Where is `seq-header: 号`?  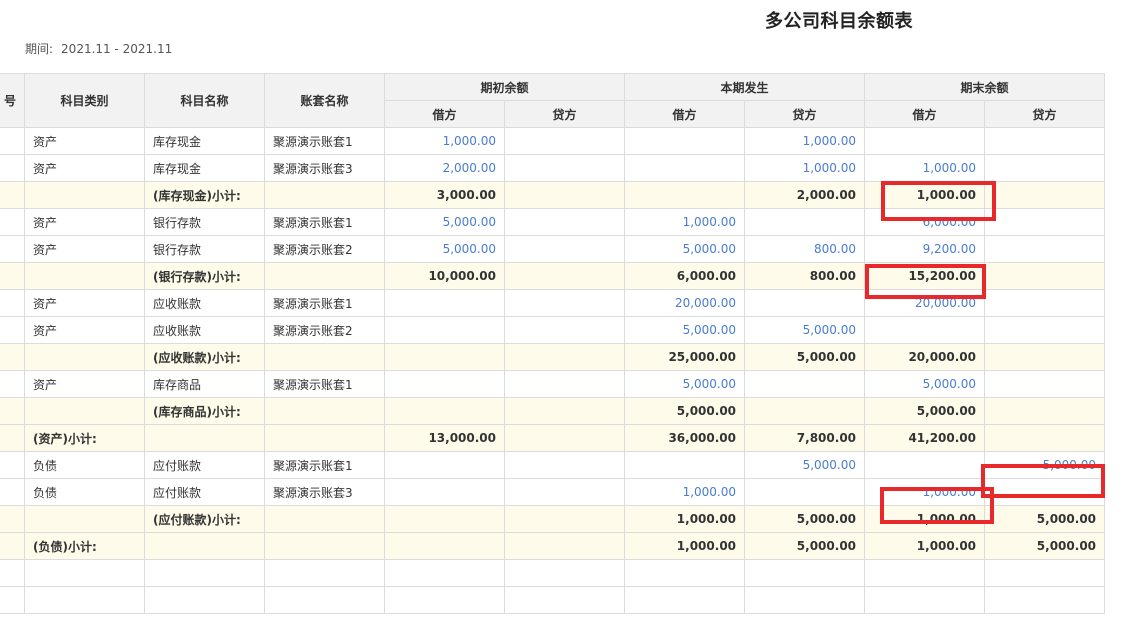 seq-header: 号 is located at coordinates (13, 100).